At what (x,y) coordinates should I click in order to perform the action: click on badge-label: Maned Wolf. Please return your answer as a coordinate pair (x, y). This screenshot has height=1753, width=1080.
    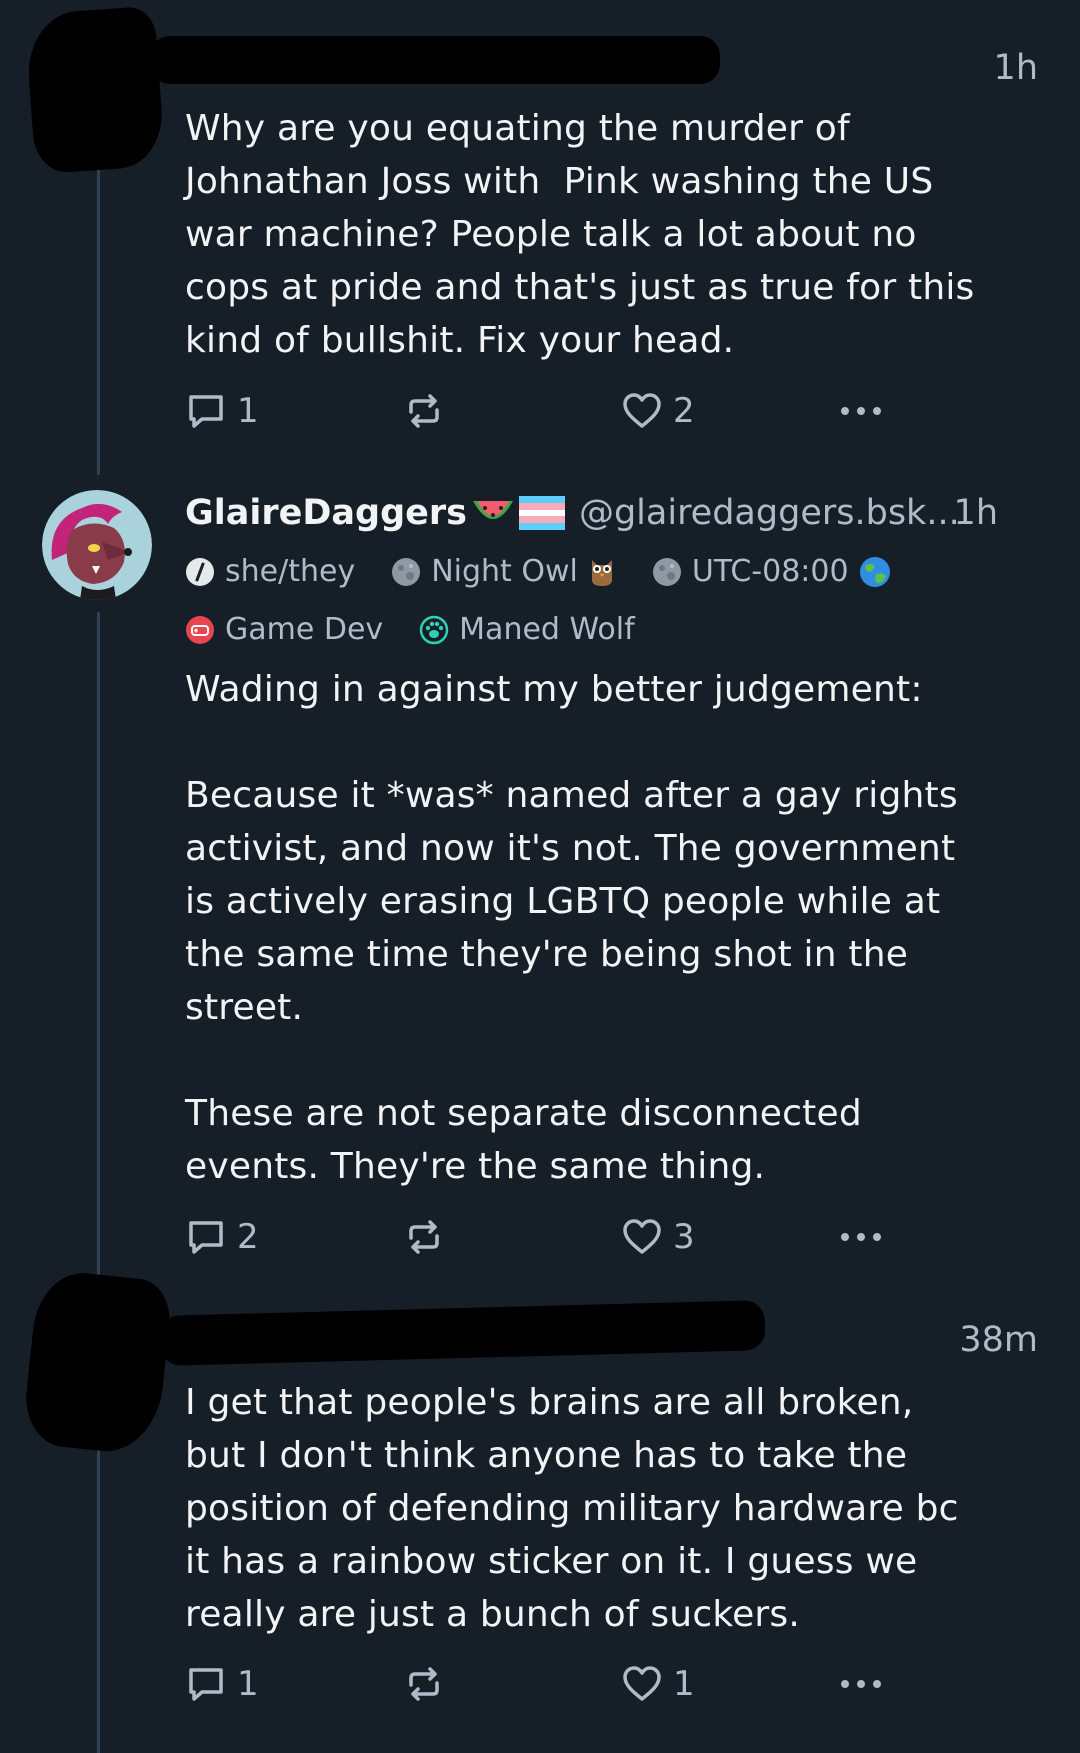
    Looking at the image, I should click on (547, 629).